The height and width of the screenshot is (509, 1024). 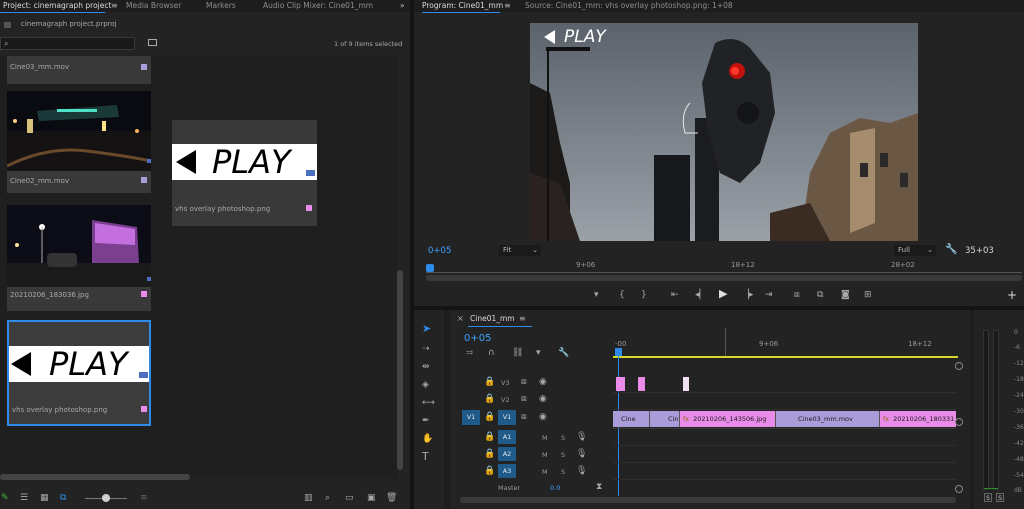 I want to click on mark-out-icon: }, so click(x=644, y=295).